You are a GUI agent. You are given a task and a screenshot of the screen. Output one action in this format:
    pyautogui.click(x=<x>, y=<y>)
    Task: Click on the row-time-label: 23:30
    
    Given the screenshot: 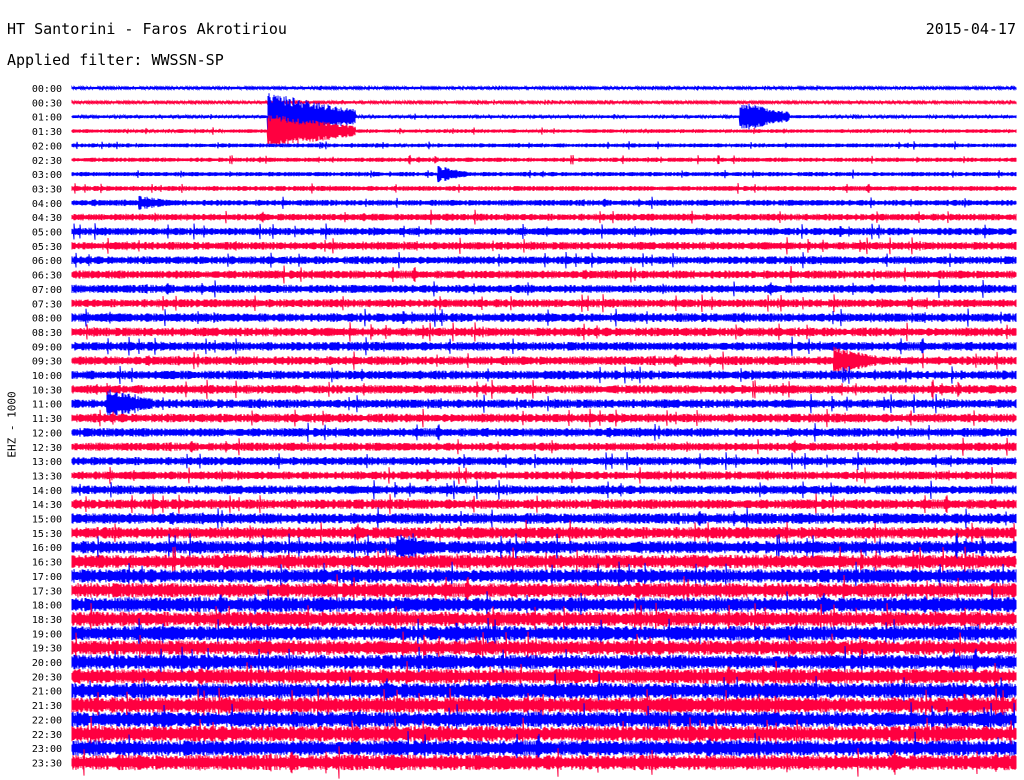 What is the action you would take?
    pyautogui.click(x=47, y=763)
    